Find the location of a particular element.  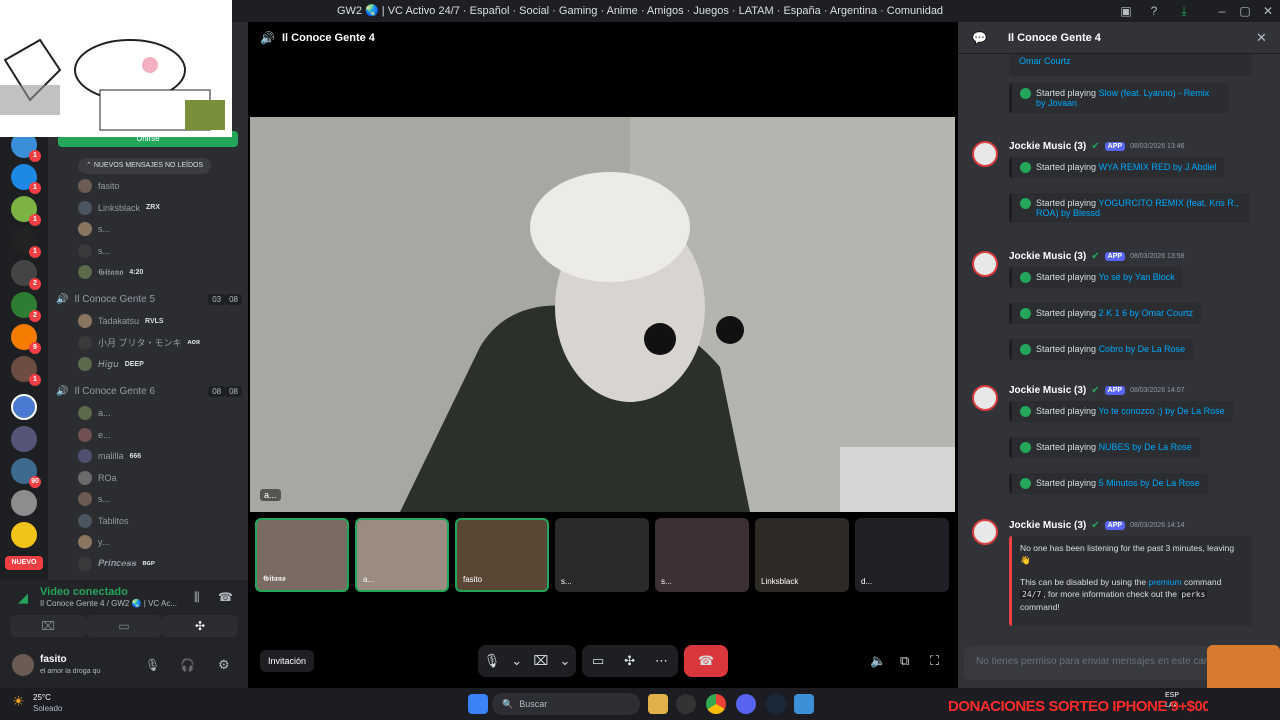

settings-gear-icon: ⚙ is located at coordinates (224, 665).